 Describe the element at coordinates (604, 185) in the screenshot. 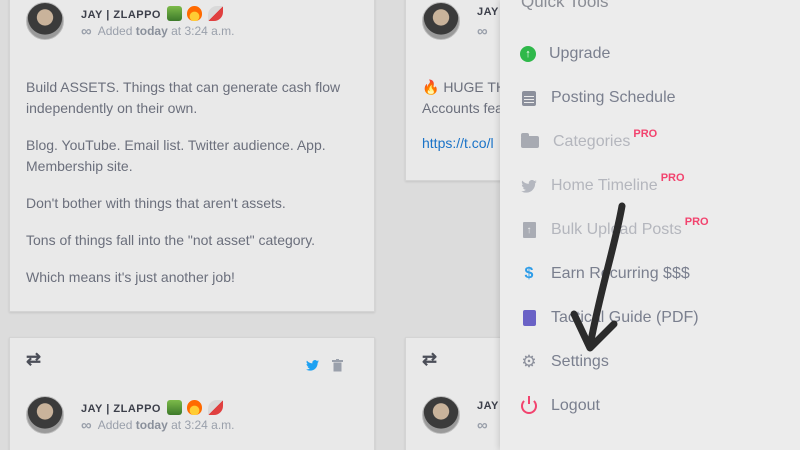

I see `menu-item-label: Home Timeline` at that location.